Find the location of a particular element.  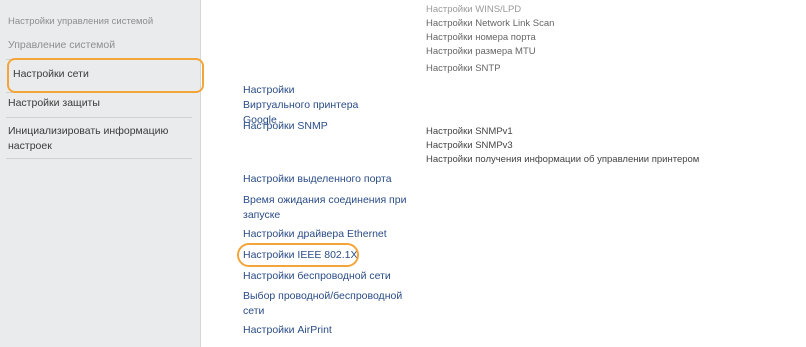

snmp-subitem: Настройки SNMPv1 is located at coordinates (469, 131).